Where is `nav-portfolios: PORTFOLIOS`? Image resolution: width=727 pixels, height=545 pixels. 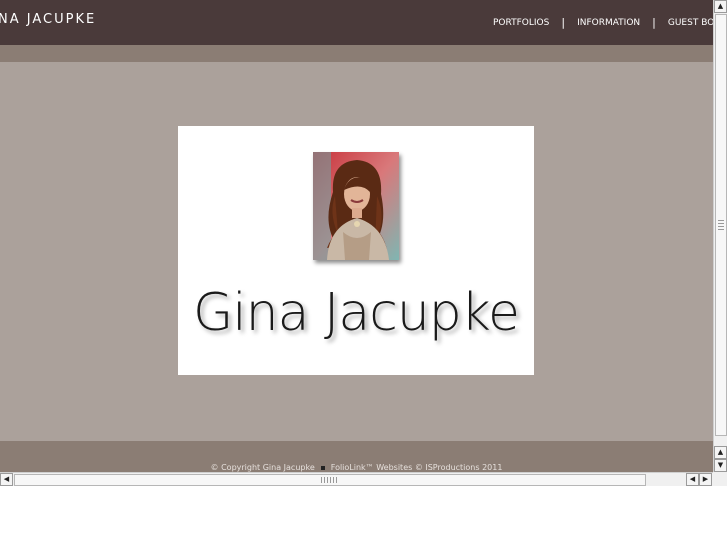
nav-portfolios: PORTFOLIOS is located at coordinates (521, 23).